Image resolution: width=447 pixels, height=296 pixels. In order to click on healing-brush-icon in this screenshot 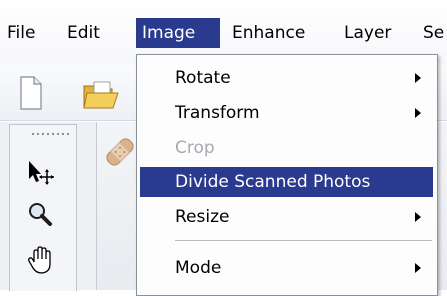, I will do `click(120, 152)`.